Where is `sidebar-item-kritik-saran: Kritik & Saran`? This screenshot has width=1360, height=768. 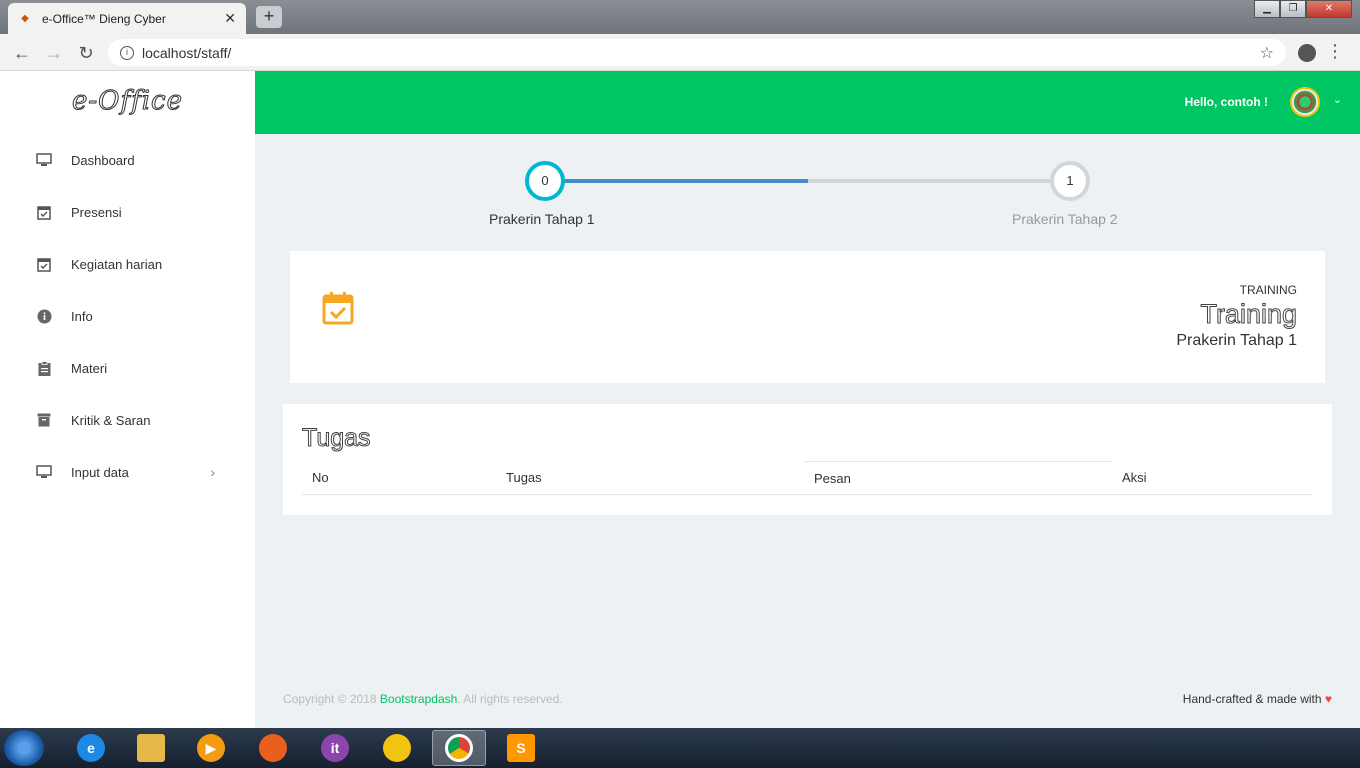 sidebar-item-kritik-saran: Kritik & Saran is located at coordinates (127, 420).